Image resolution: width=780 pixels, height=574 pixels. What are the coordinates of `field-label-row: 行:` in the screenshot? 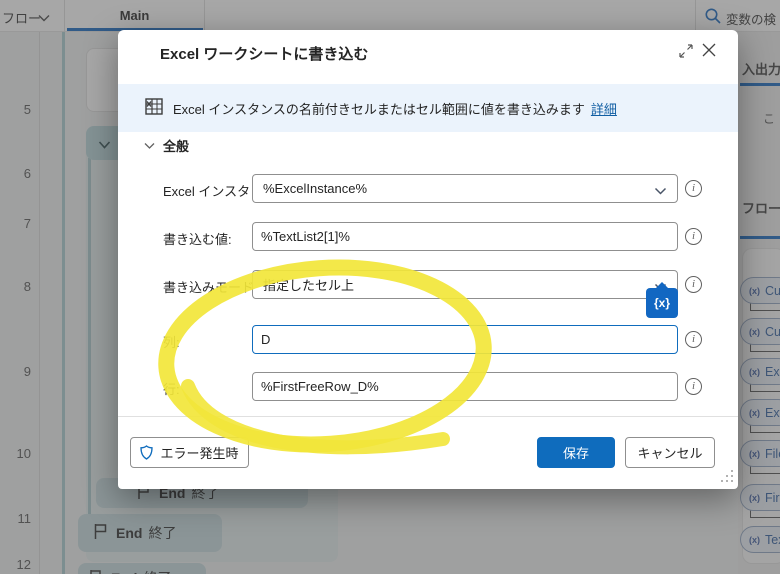 It's located at (171, 389).